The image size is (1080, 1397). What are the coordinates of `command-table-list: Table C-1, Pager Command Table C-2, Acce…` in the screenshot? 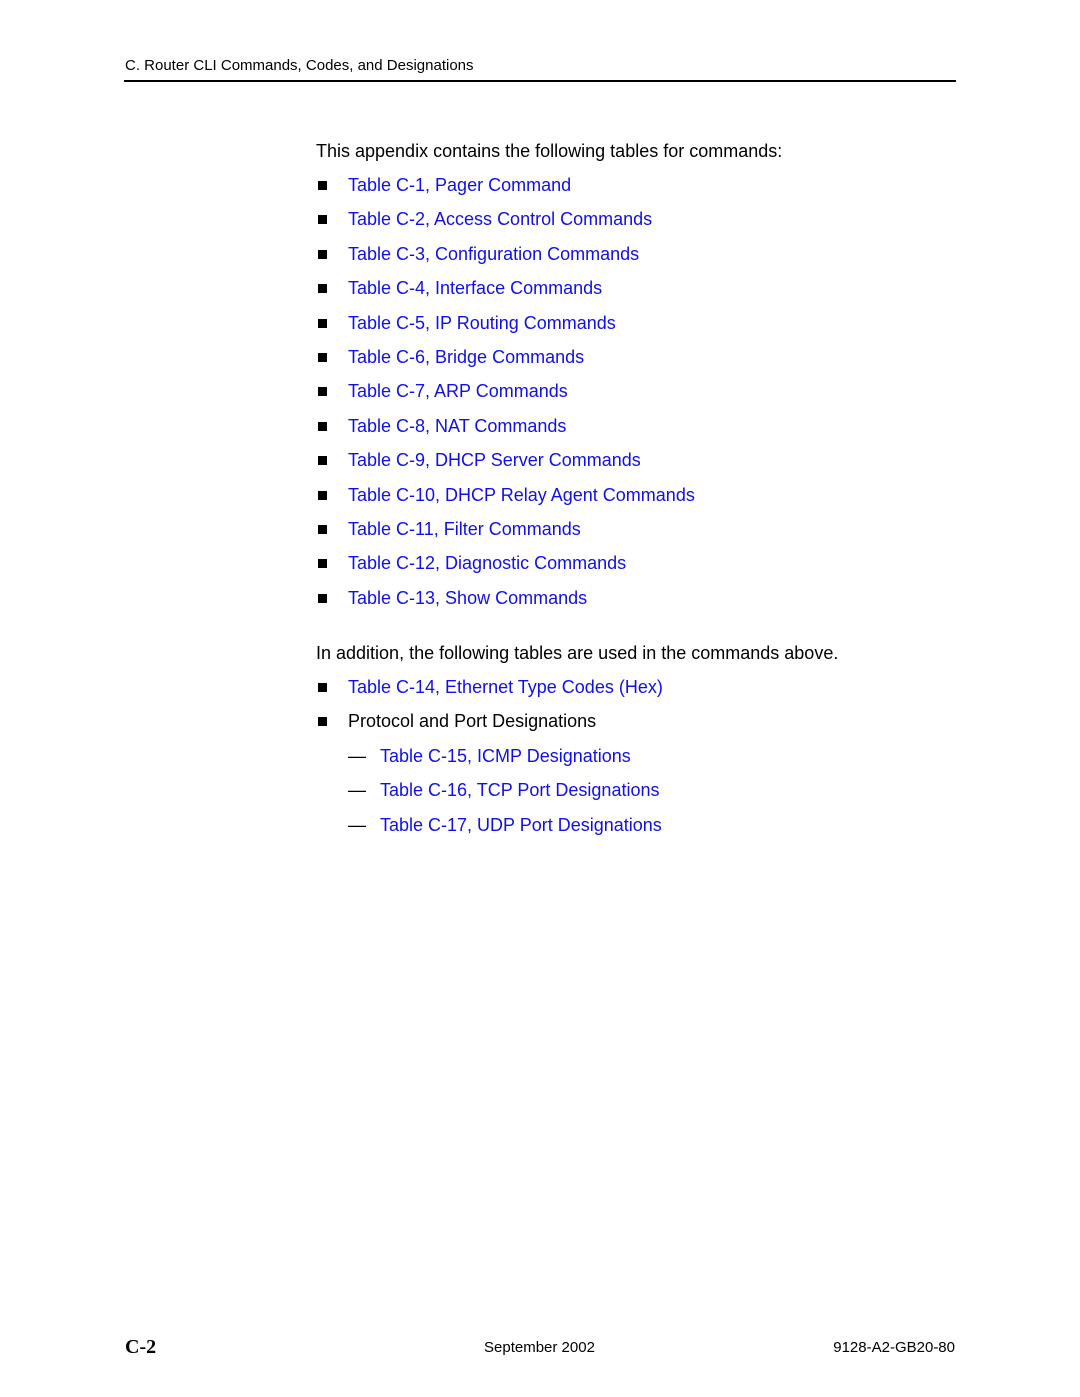 It's located at (505, 398).